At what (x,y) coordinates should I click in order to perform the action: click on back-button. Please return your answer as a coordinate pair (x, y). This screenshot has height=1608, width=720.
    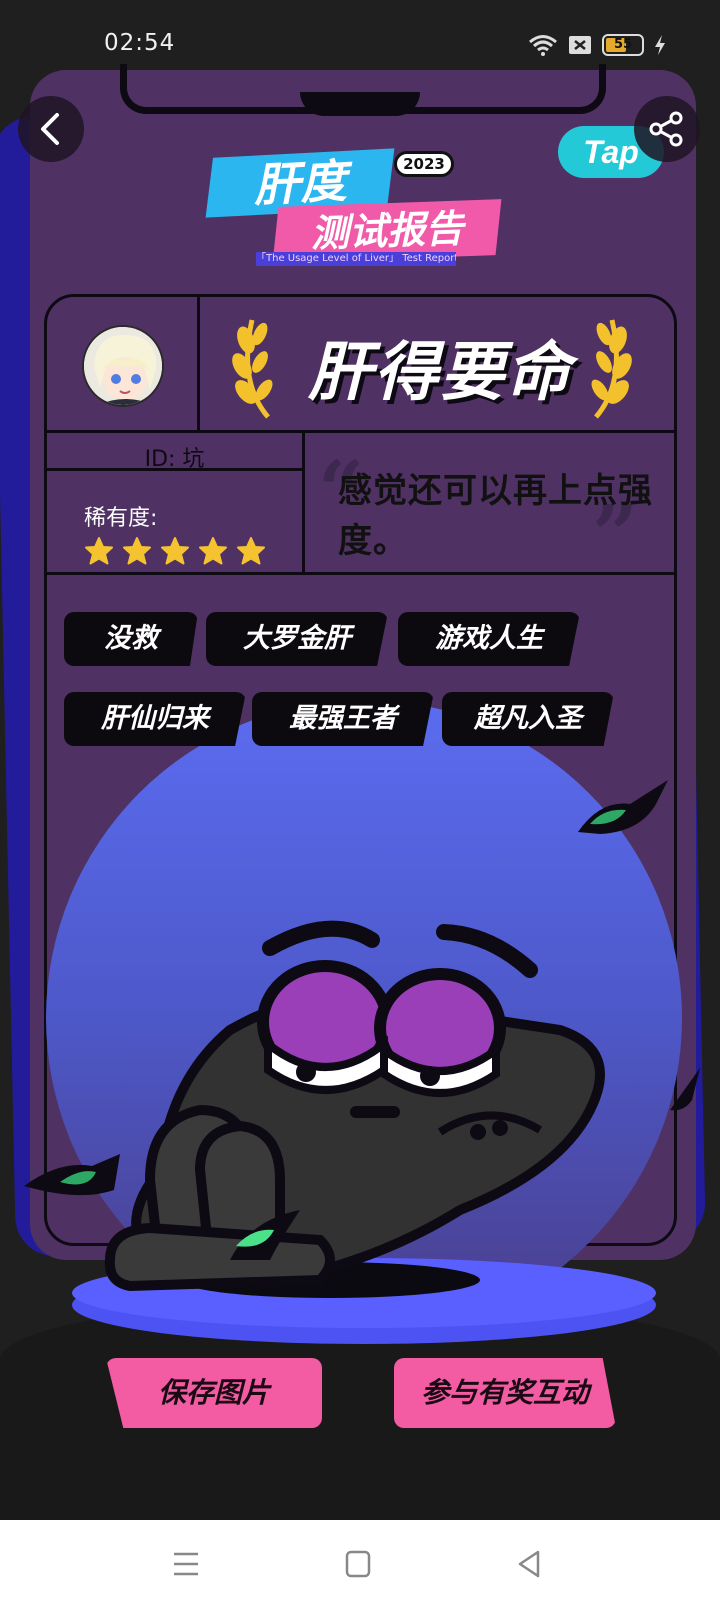
    Looking at the image, I should click on (51, 129).